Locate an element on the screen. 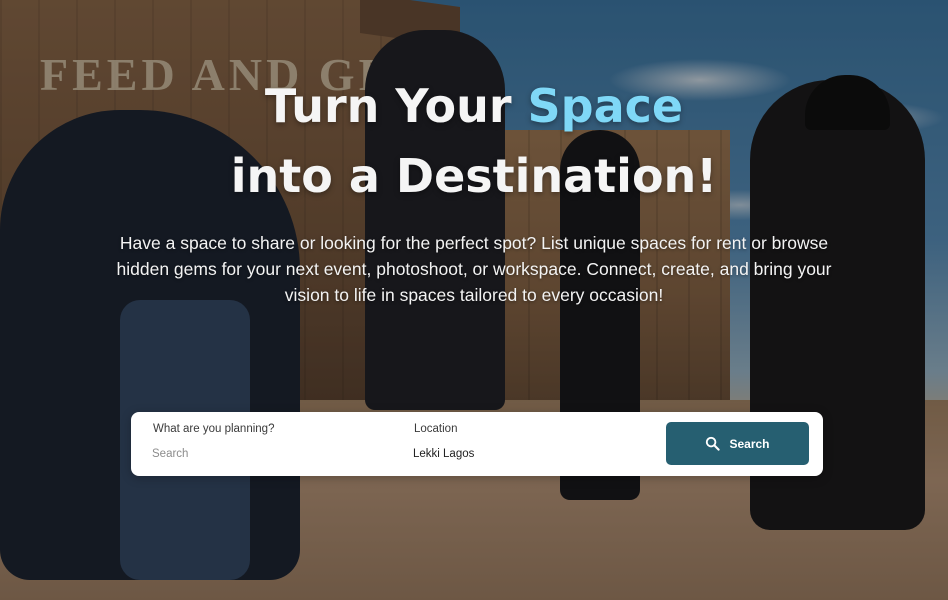 The width and height of the screenshot is (948, 600). search-button: Search is located at coordinates (737, 443).